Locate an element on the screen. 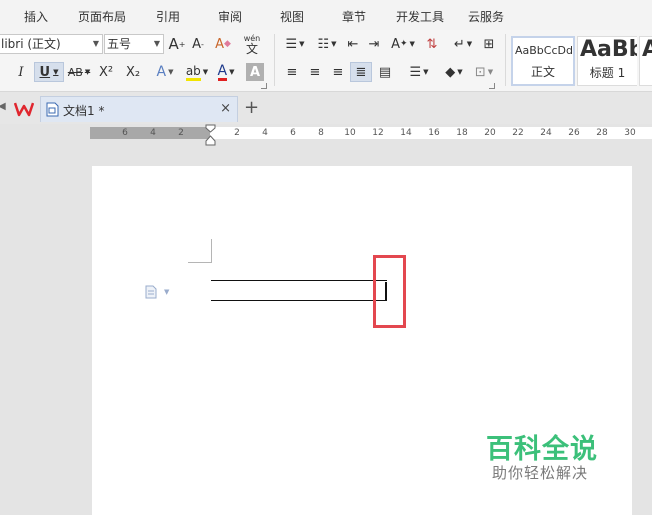 This screenshot has width=652, height=515. underline-button: U ▼ is located at coordinates (49, 72).